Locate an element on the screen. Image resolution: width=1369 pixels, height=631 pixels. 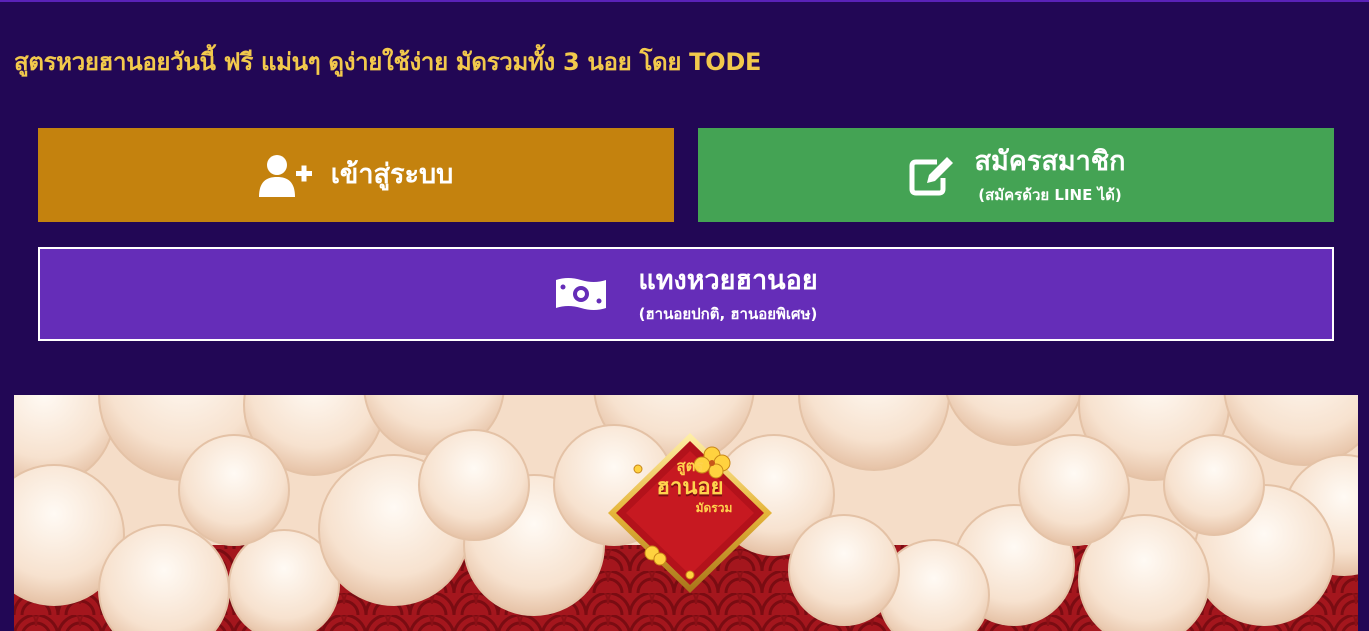
bet-sublabel: (ฮานอยปกติ, ฮานอยพิเศษ) is located at coordinates (728, 314).